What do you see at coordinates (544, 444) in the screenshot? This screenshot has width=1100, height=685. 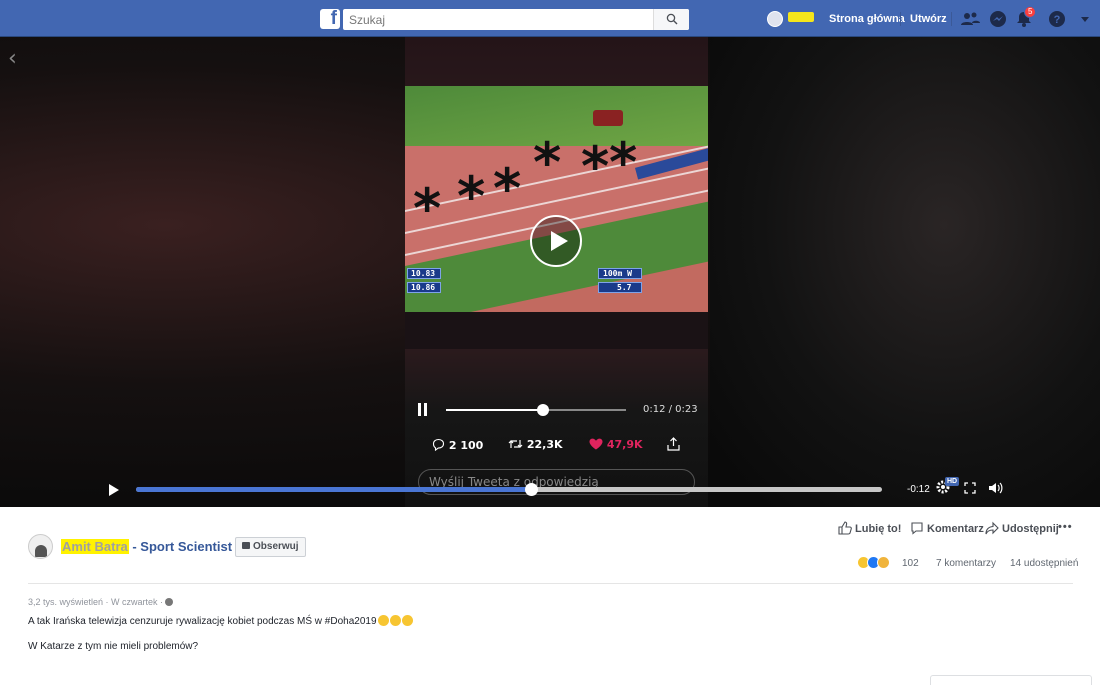 I see `retweet-count: 22,3K` at bounding box center [544, 444].